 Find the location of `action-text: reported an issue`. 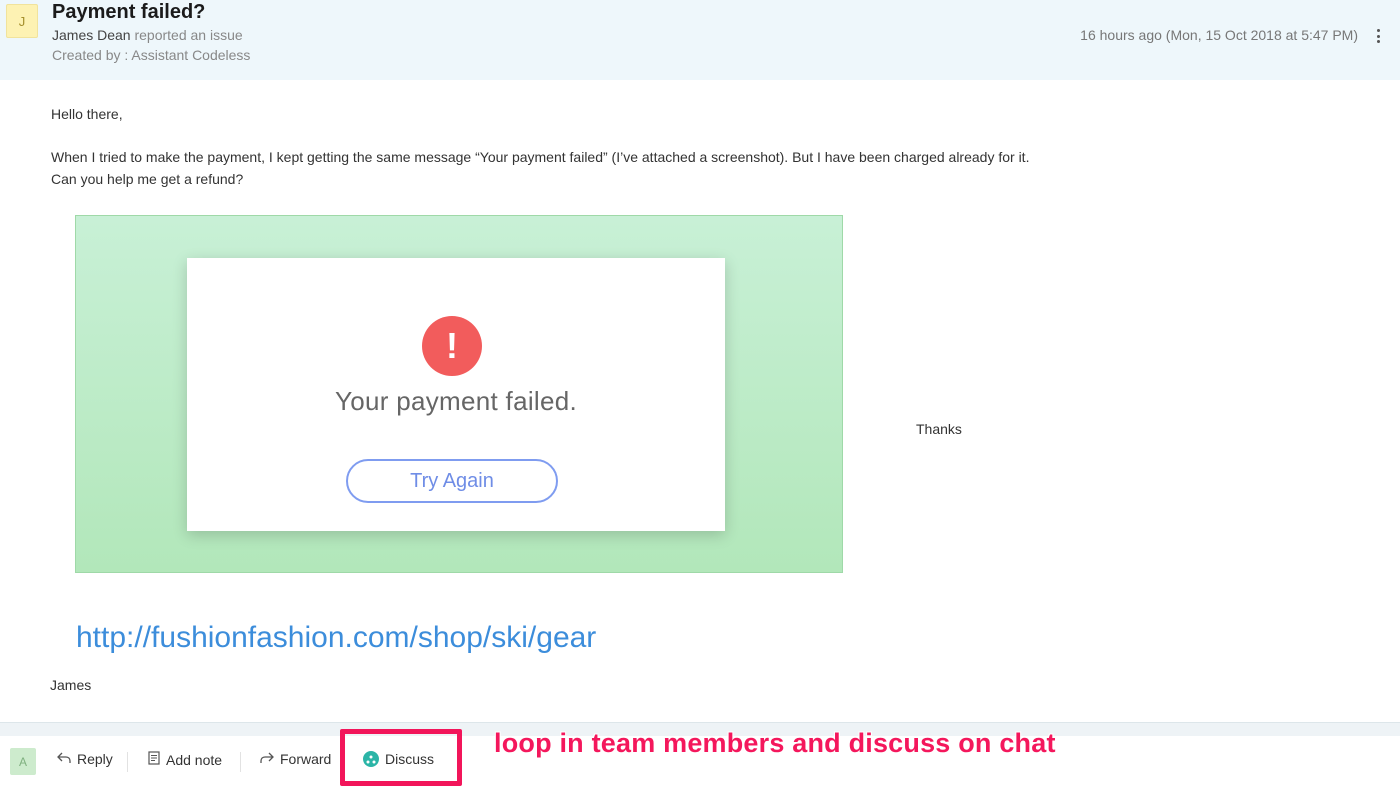

action-text: reported an issue is located at coordinates (186, 35).